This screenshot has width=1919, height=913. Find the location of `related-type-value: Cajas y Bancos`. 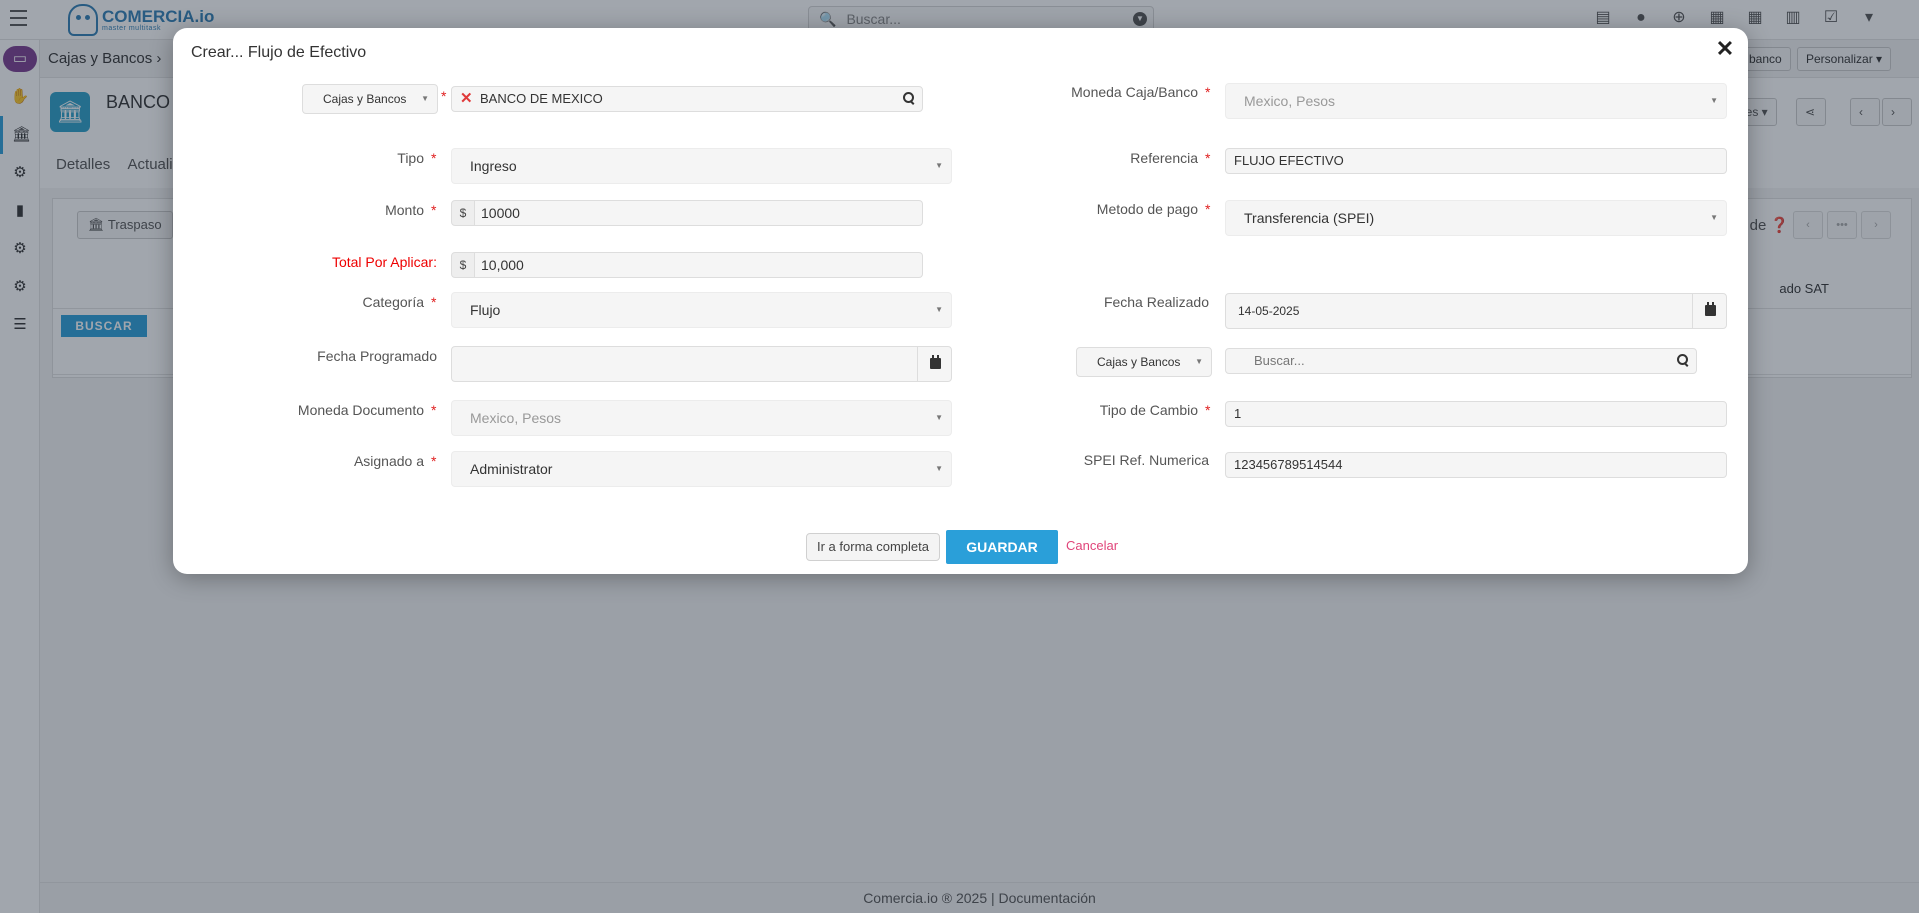

related-type-value: Cajas y Bancos is located at coordinates (365, 99).